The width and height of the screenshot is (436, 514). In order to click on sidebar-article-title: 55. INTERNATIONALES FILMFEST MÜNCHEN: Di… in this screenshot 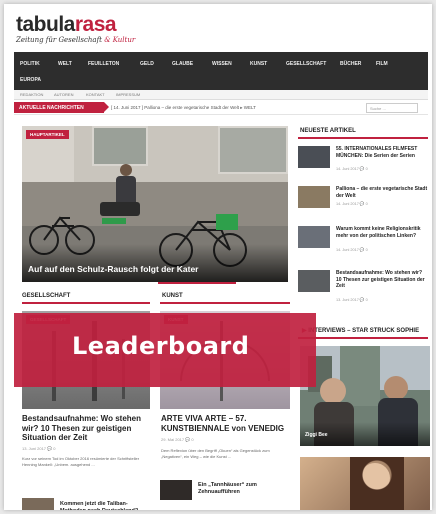, I will do `click(382, 152)`.